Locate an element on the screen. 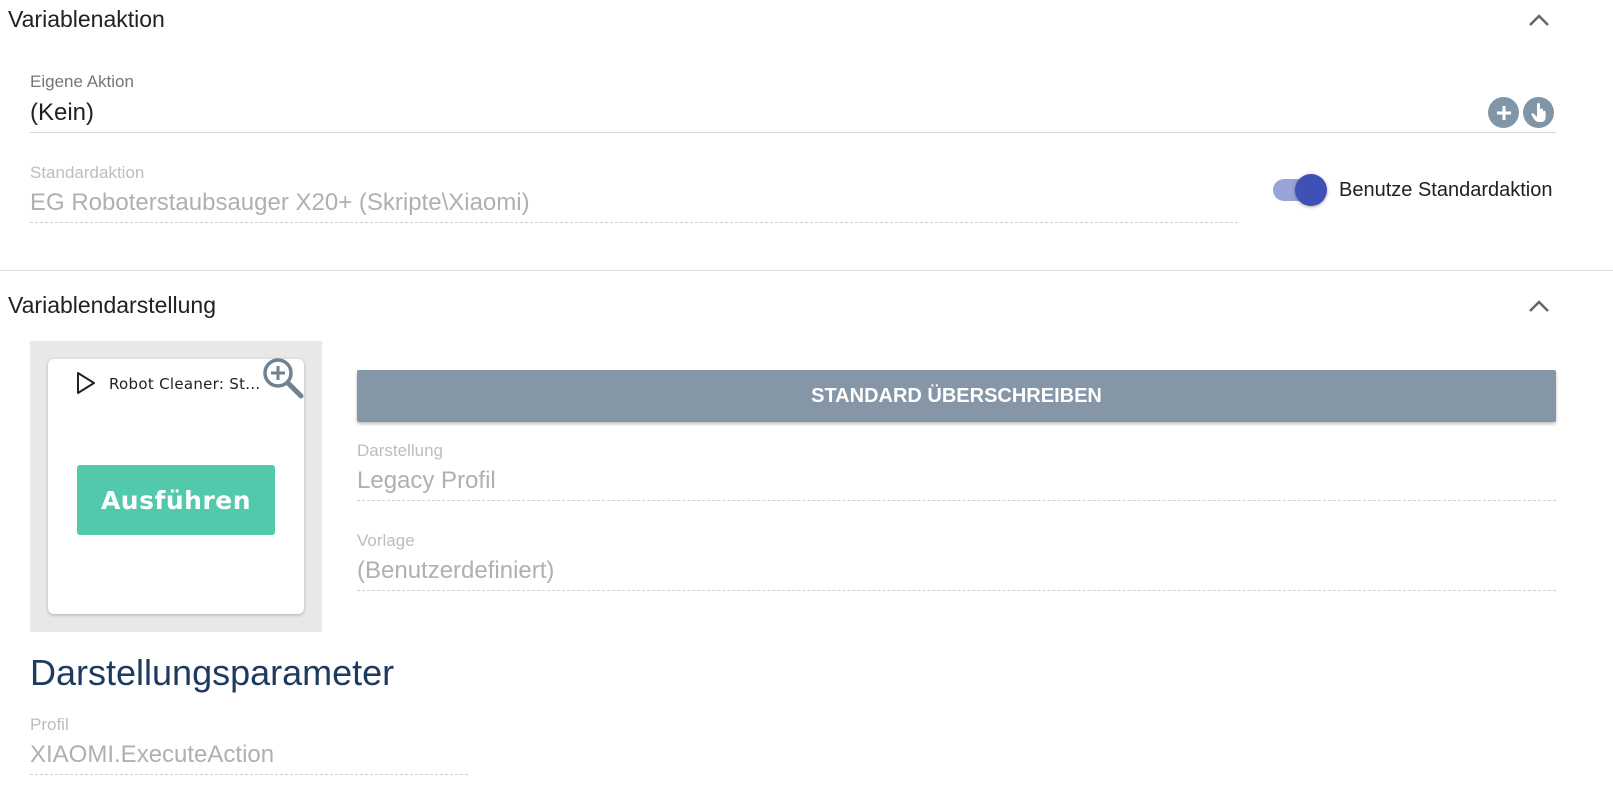  collapse-display-chevron-up-icon is located at coordinates (1539, 306).